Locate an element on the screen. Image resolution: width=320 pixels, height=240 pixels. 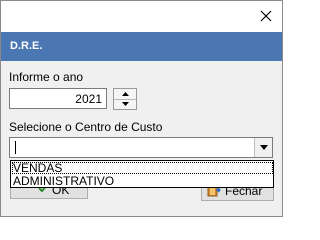
year-input: 2021 is located at coordinates (58, 98).